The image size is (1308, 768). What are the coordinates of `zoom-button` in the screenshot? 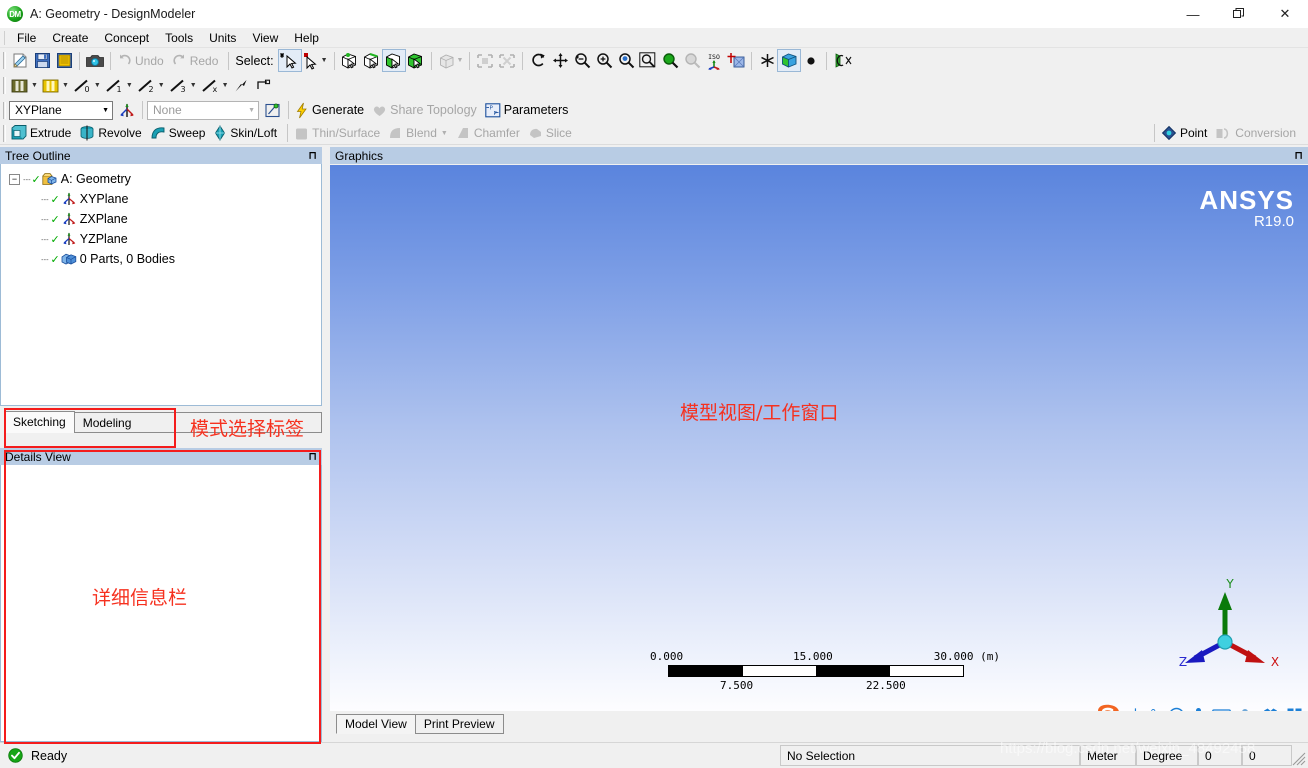 It's located at (582, 60).